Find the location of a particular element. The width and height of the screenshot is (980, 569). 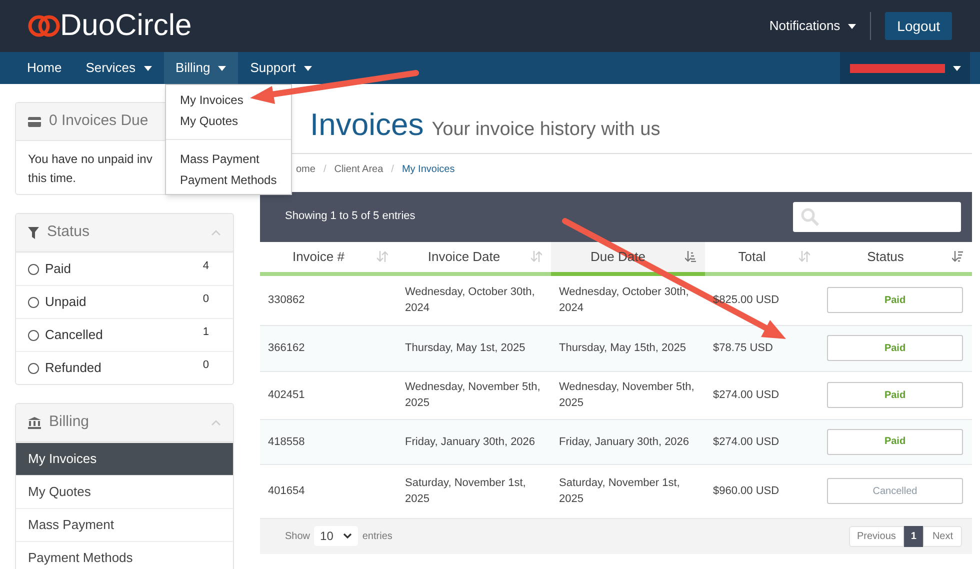

nav-item: Home is located at coordinates (44, 68).